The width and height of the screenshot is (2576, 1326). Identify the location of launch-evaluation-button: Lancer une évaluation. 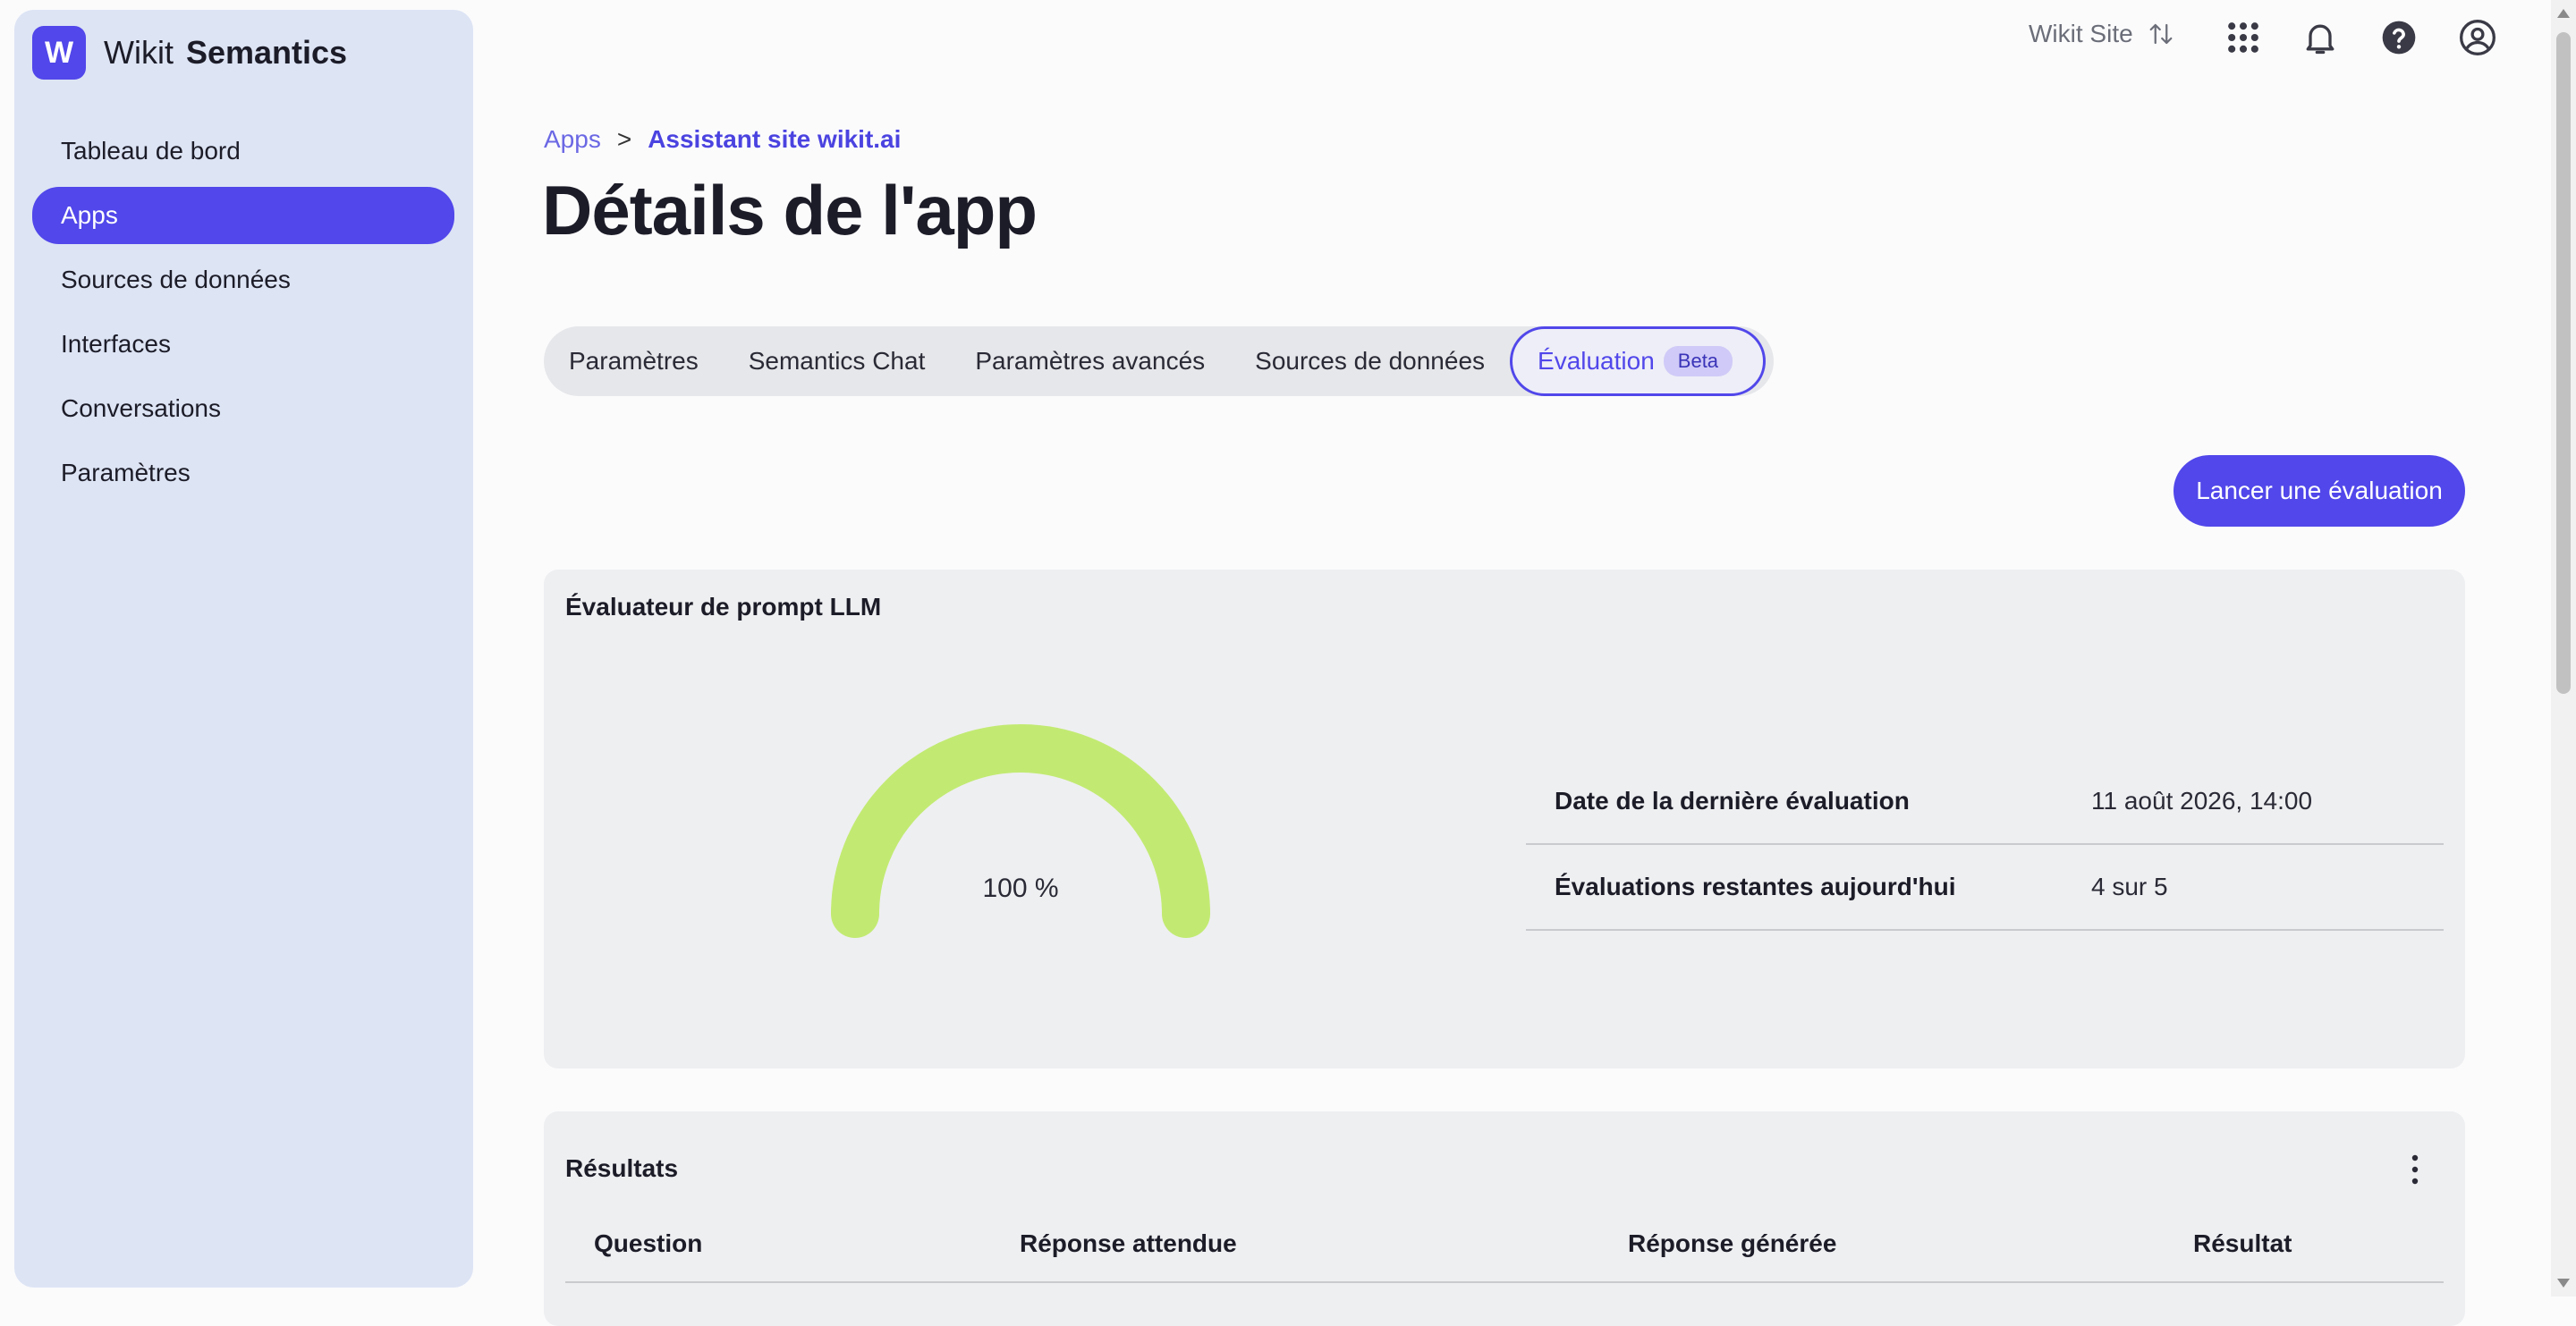
(2319, 491).